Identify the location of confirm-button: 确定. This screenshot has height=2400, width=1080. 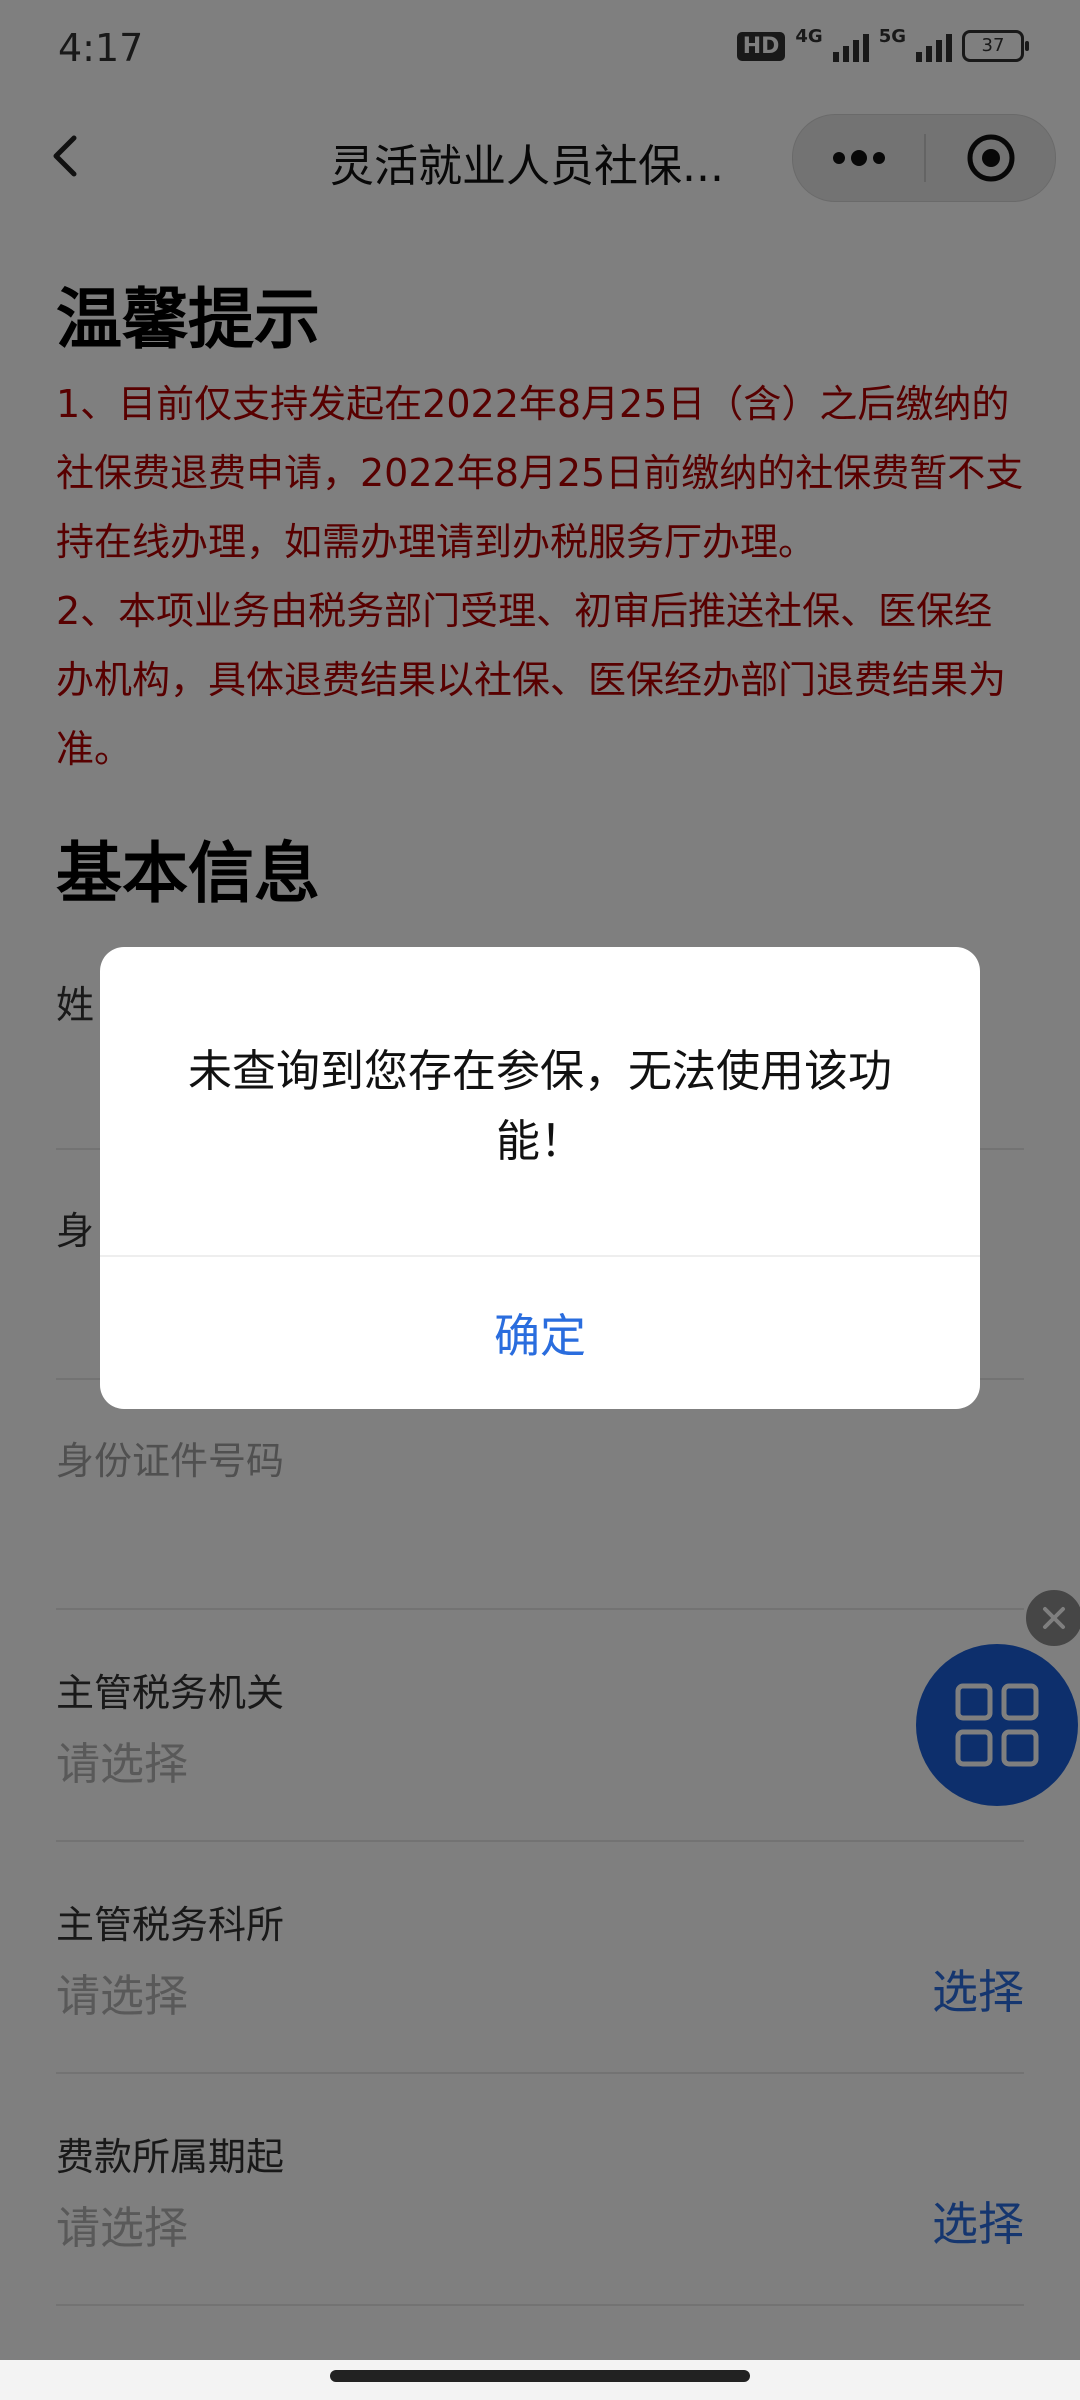
(540, 1333).